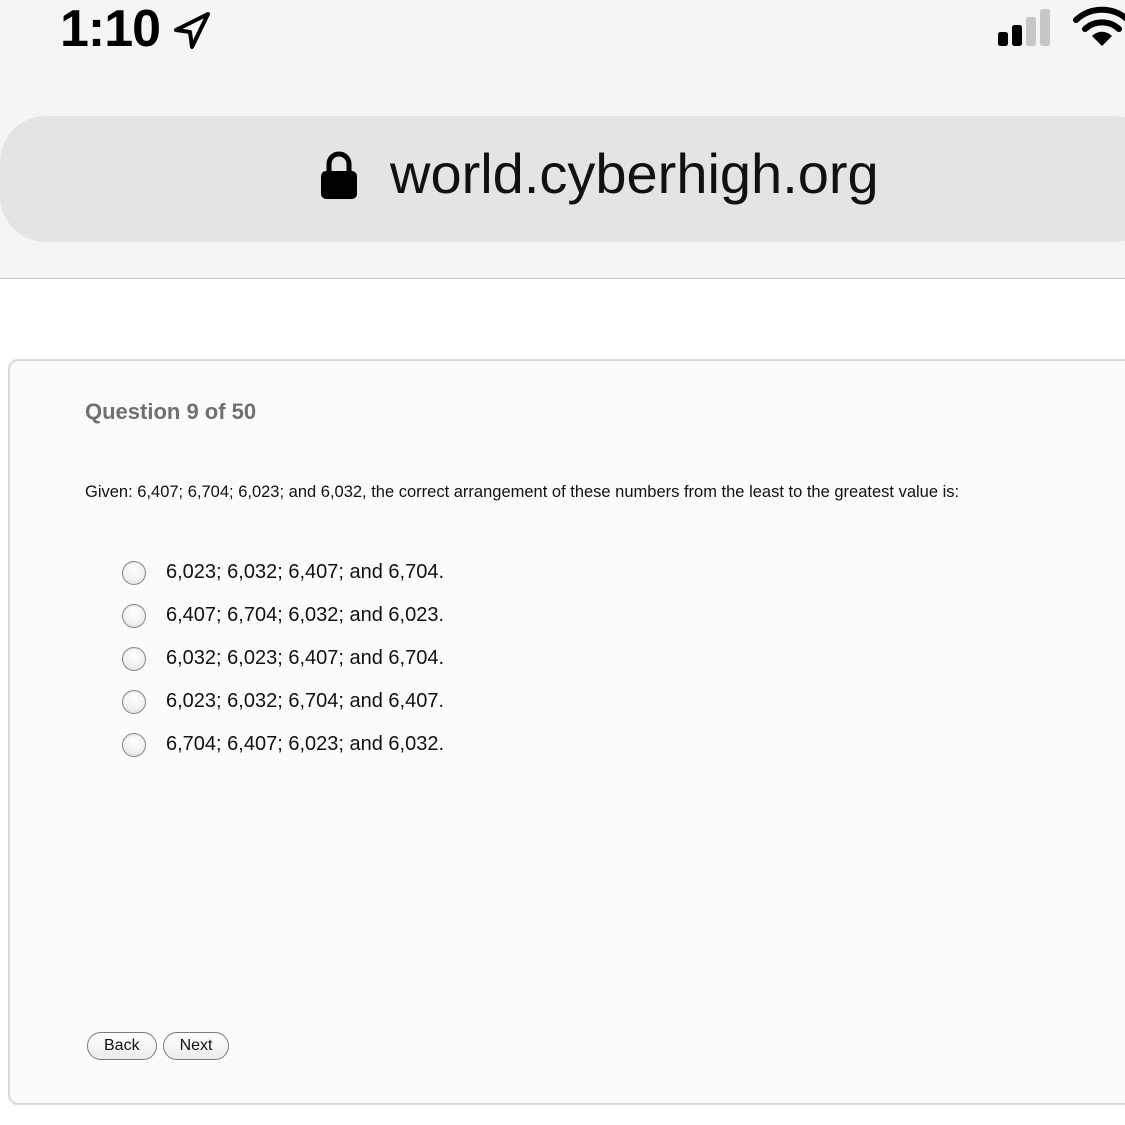  What do you see at coordinates (305, 744) in the screenshot?
I see `answer-option-label: 6,704; 6,407; 6,023; and 6,032.` at bounding box center [305, 744].